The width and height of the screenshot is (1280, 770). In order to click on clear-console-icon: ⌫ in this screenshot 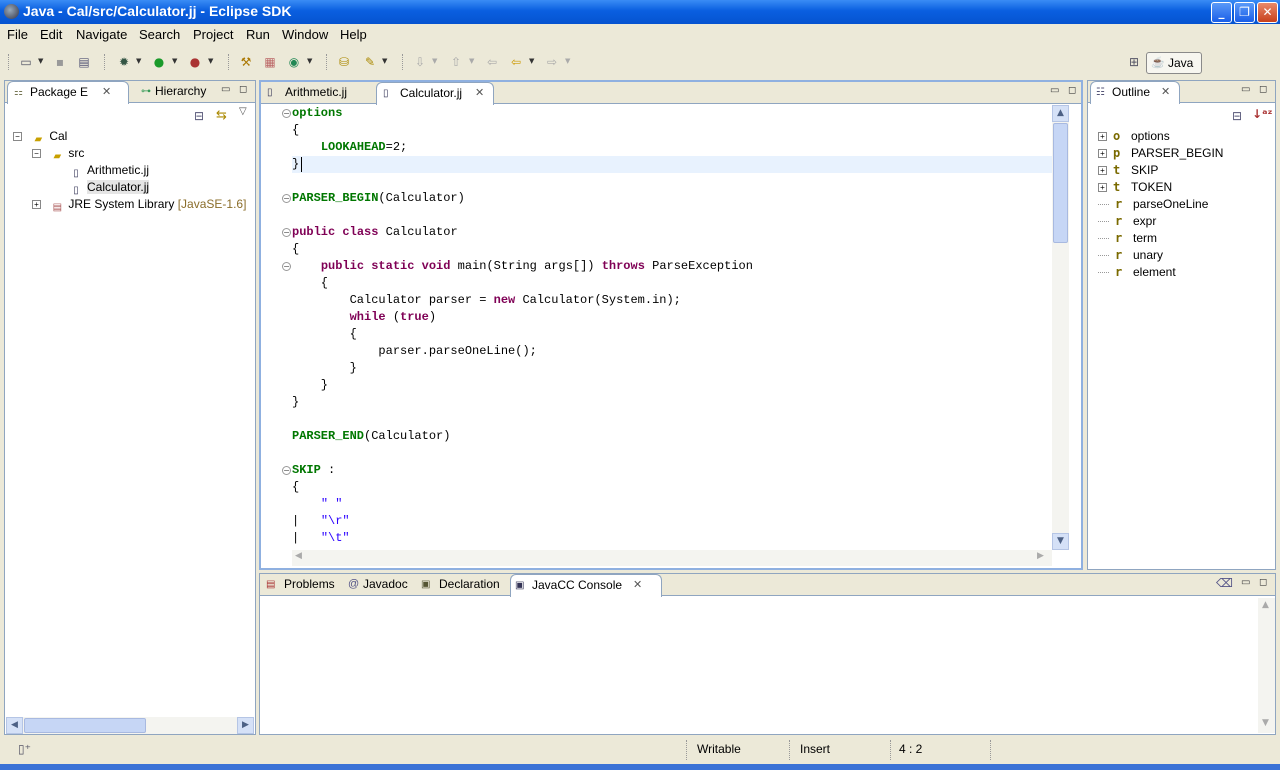, I will do `click(1224, 583)`.